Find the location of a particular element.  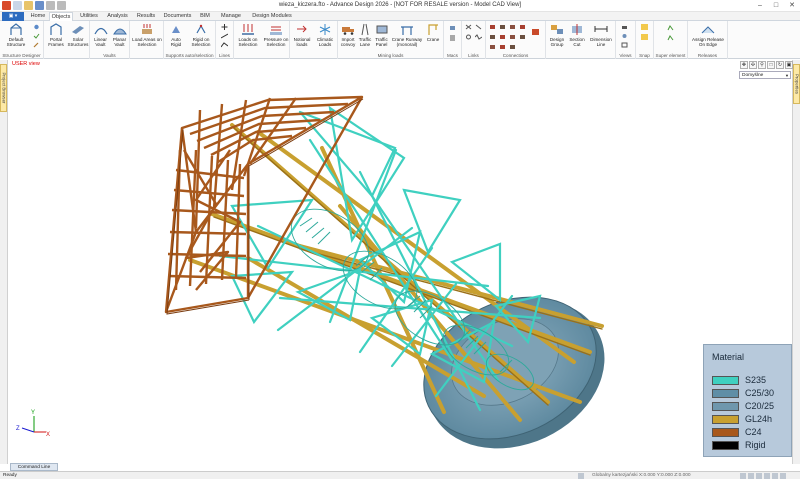

group-caption: Super element is located at coordinates (670, 55).